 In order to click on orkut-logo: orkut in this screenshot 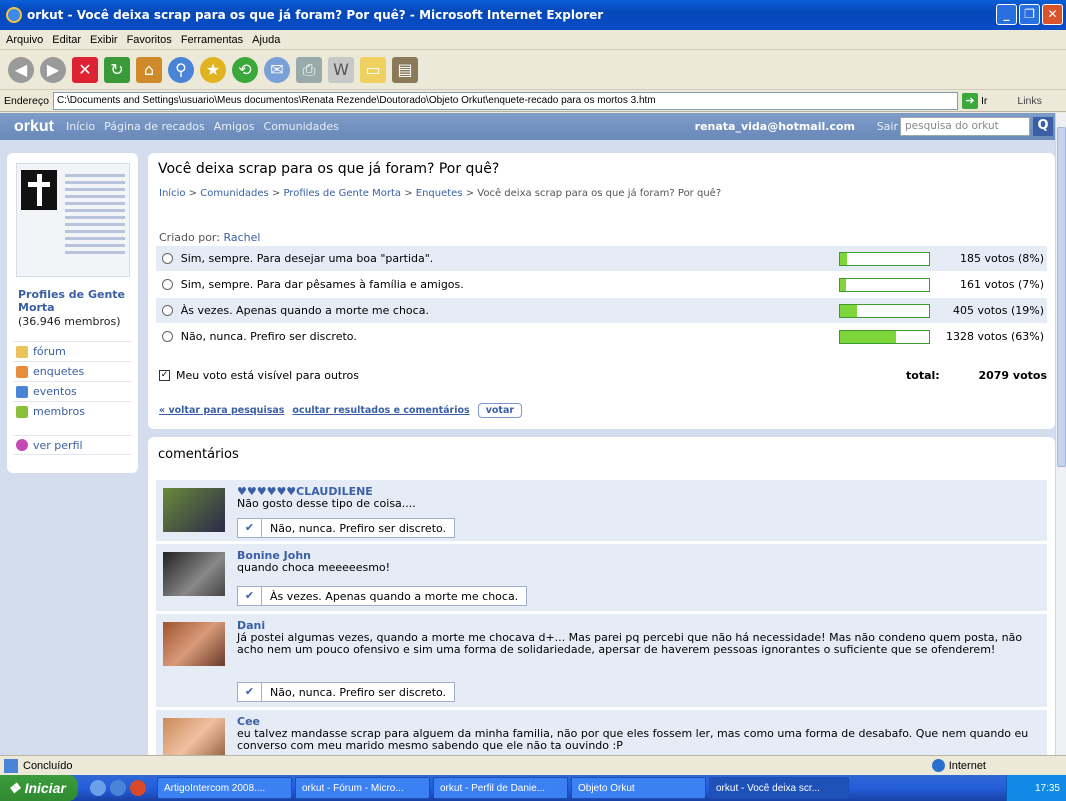, I will do `click(34, 127)`.